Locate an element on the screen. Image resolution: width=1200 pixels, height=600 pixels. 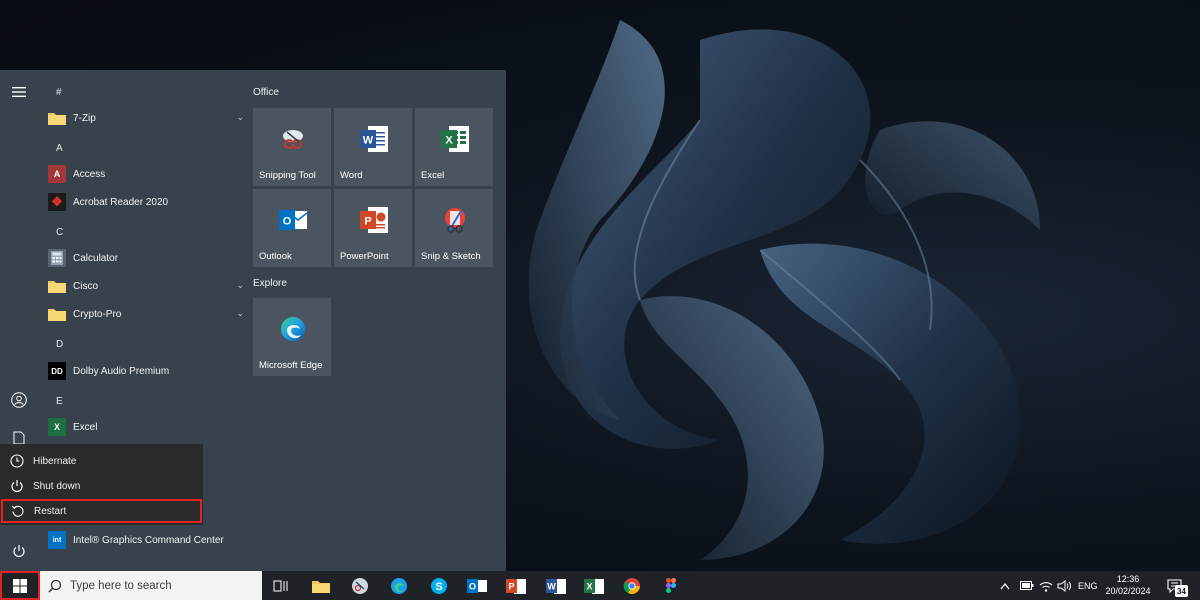
notification-count-badge: 34 is located at coordinates (1181, 591).